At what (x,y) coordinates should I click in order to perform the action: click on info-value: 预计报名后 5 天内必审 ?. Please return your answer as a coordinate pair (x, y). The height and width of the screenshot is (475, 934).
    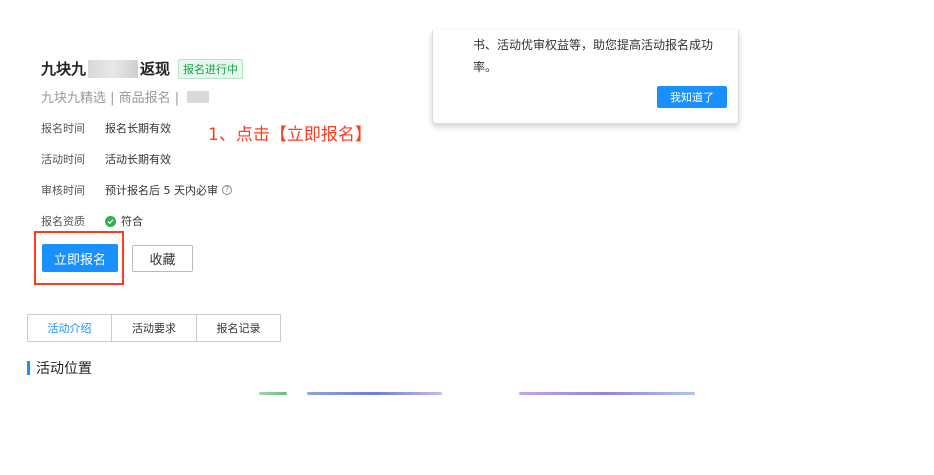
    Looking at the image, I should click on (168, 190).